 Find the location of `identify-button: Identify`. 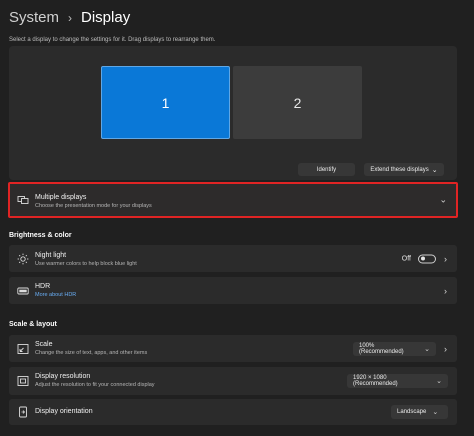

identify-button: Identify is located at coordinates (326, 169).